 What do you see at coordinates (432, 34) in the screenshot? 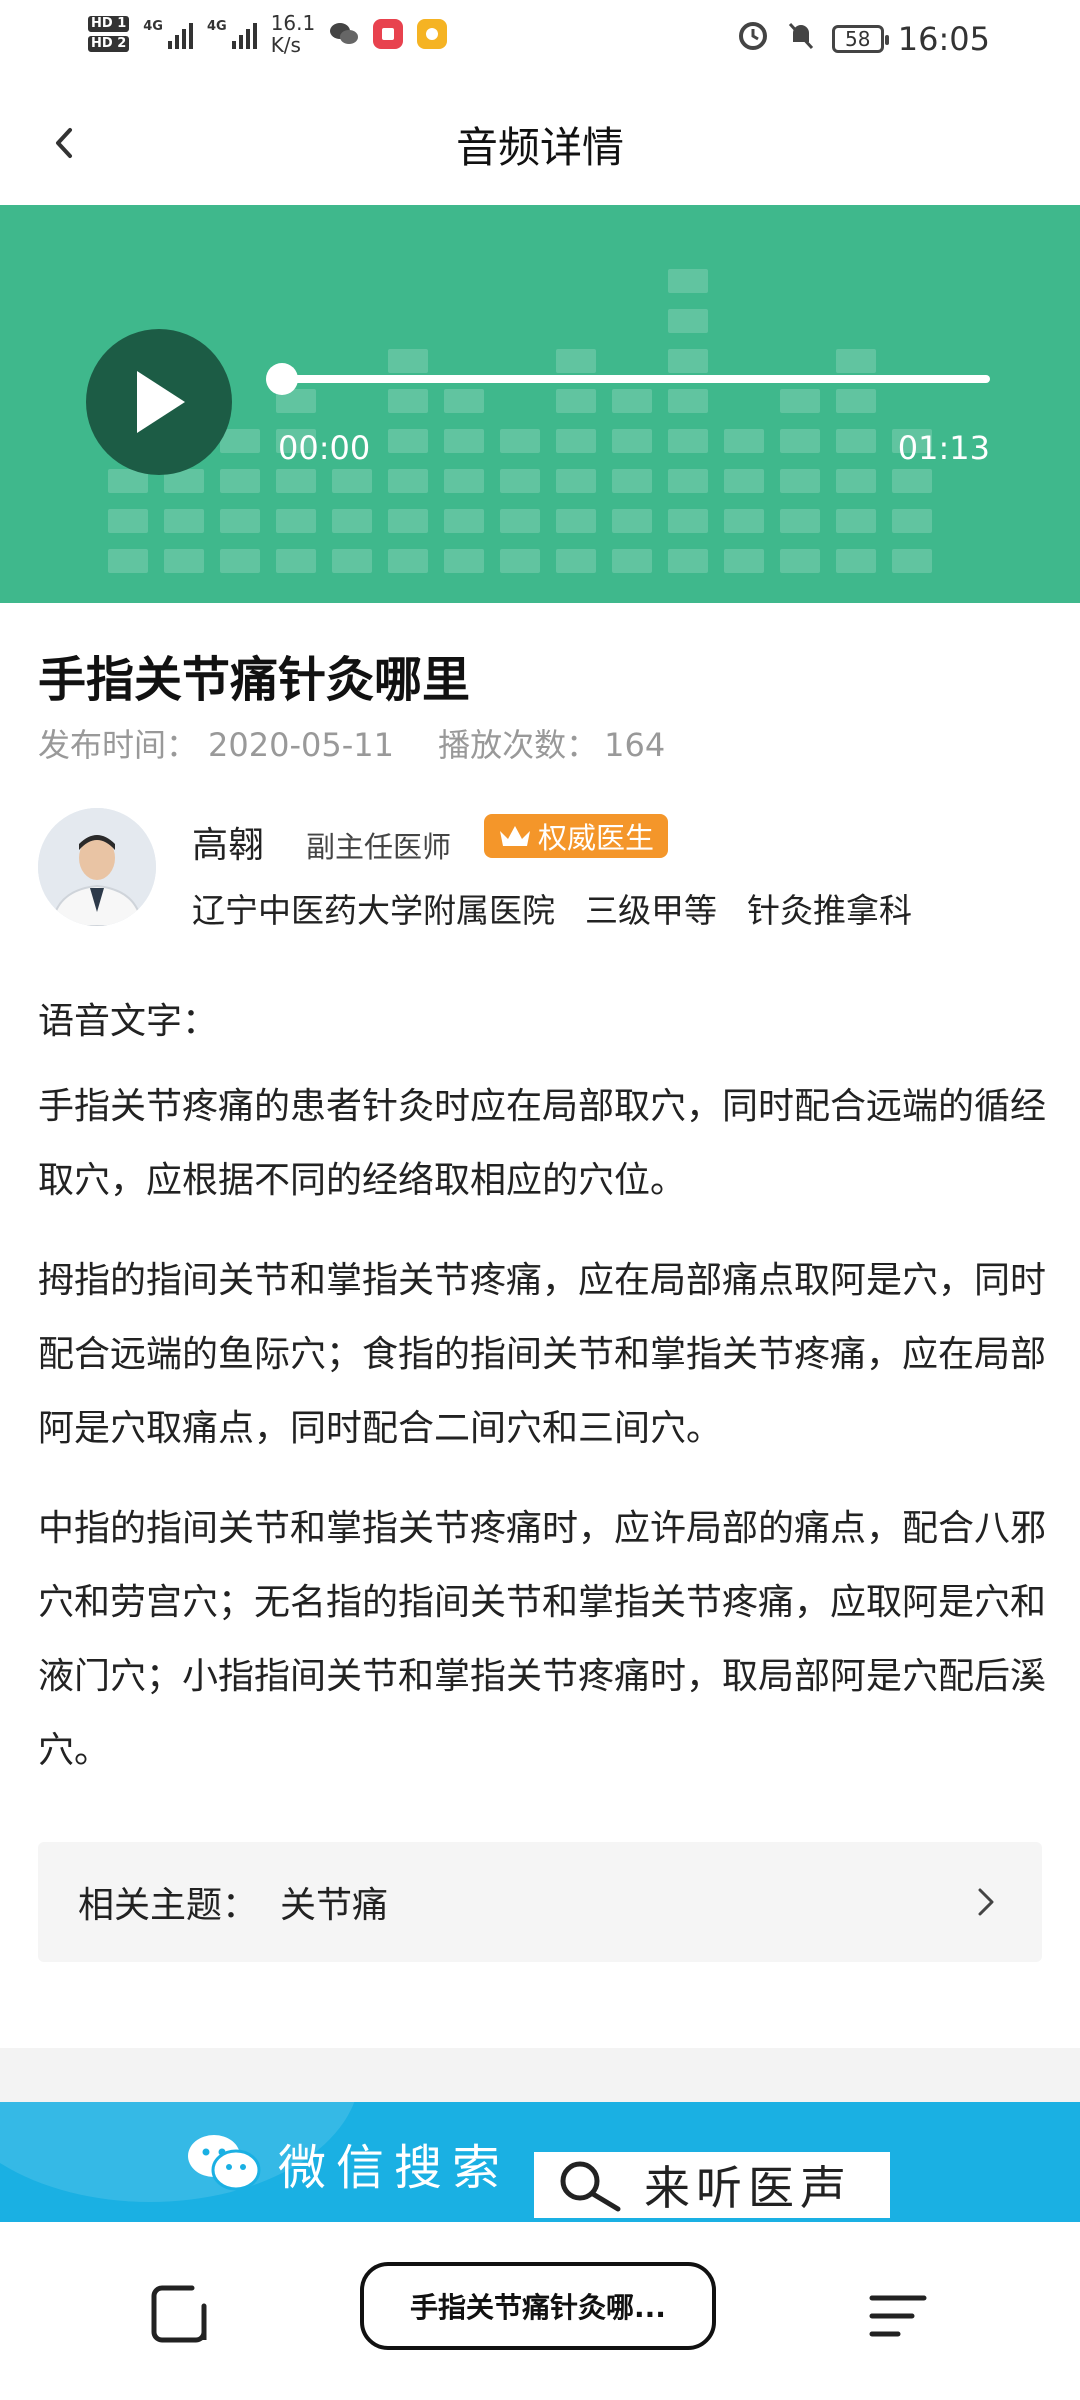
I see `yellow-app-icon` at bounding box center [432, 34].